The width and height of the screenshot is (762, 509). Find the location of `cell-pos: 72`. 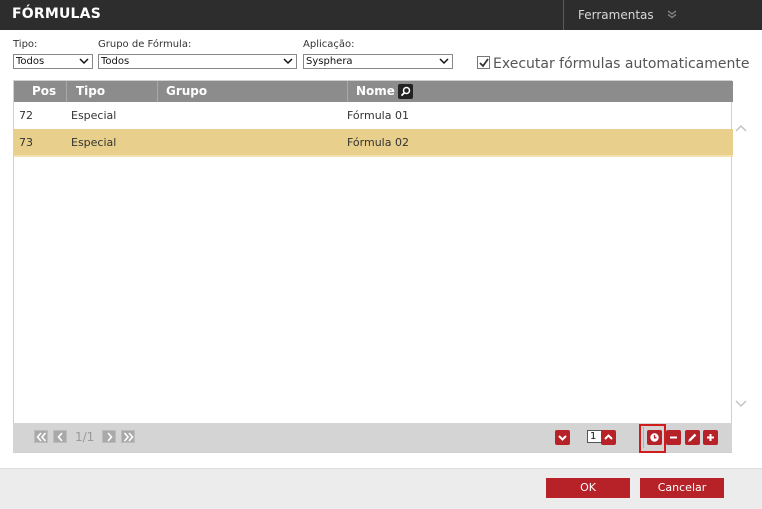

cell-pos: 72 is located at coordinates (26, 115).